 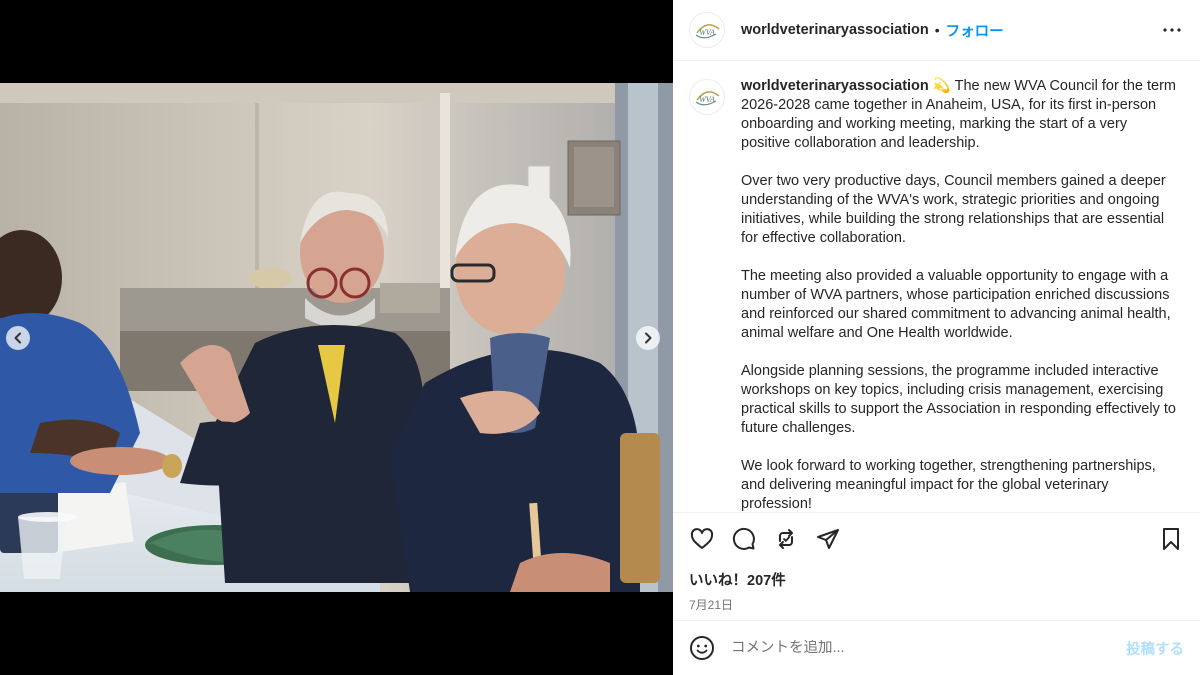 I want to click on emoji-picker-button, so click(x=702, y=648).